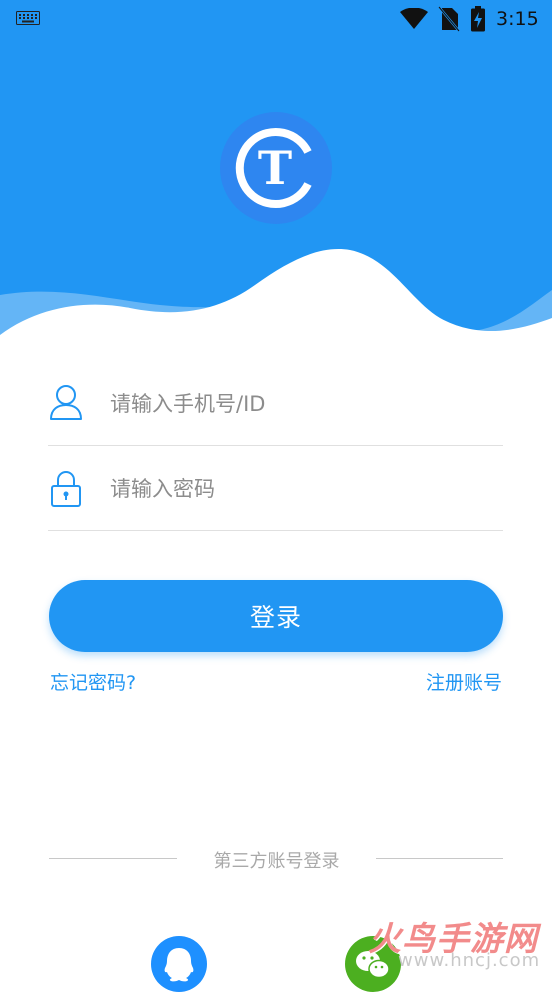 The width and height of the screenshot is (552, 992). What do you see at coordinates (478, 19) in the screenshot?
I see `battery-charging-icon` at bounding box center [478, 19].